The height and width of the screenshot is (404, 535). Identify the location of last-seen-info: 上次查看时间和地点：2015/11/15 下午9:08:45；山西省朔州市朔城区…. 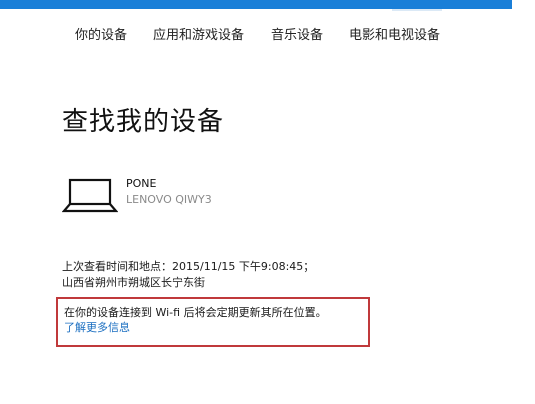
(188, 274).